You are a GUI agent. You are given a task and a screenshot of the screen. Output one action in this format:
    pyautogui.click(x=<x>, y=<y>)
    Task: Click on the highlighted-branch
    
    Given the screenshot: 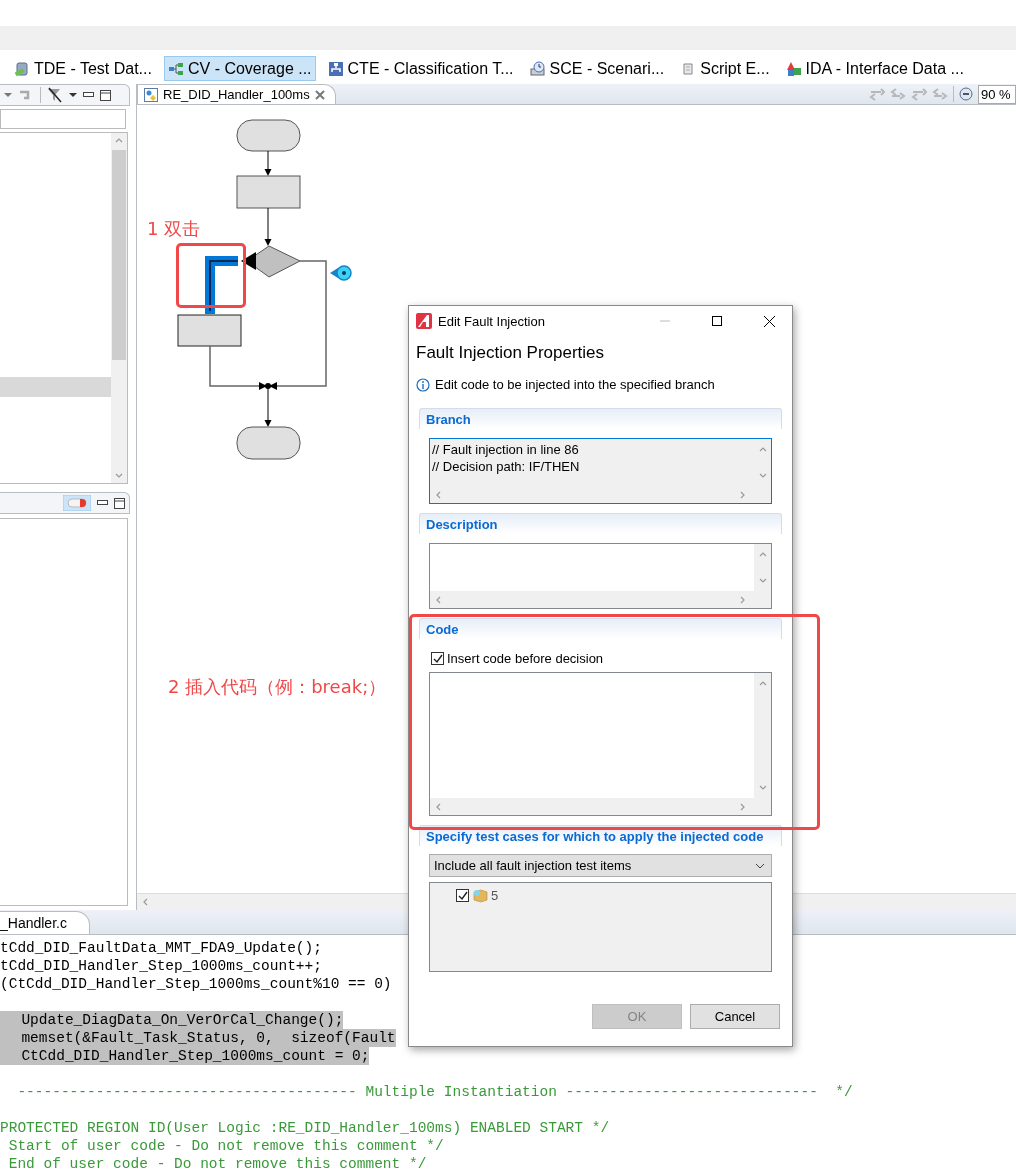 What is the action you would take?
    pyautogui.click(x=222, y=285)
    